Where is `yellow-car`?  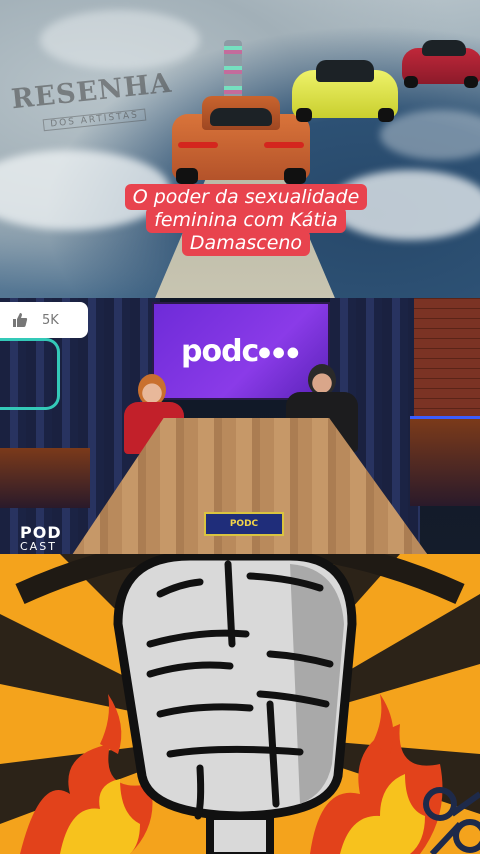
yellow-car is located at coordinates (345, 89).